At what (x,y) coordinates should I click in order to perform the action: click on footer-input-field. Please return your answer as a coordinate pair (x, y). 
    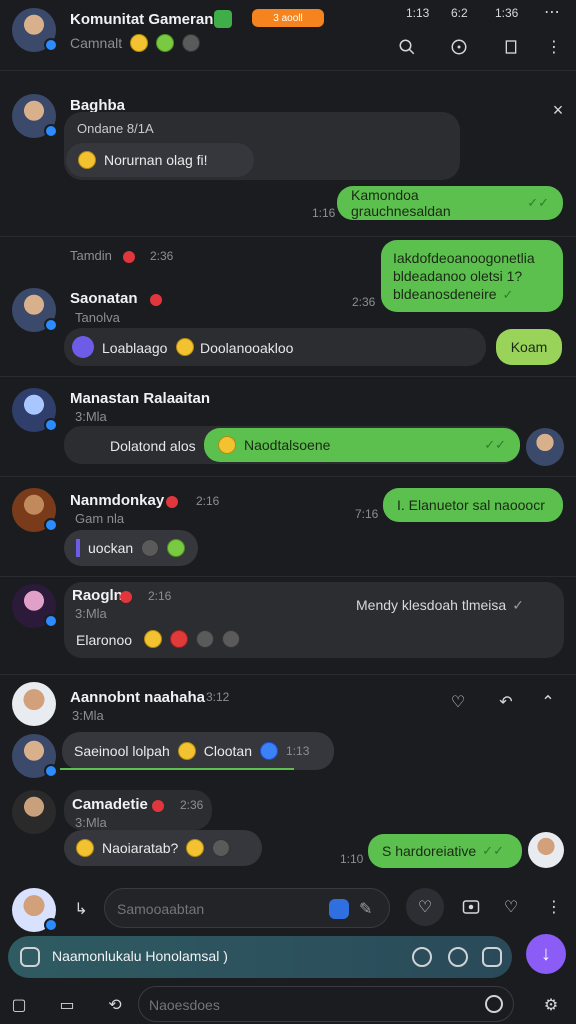
    Looking at the image, I should click on (326, 1004).